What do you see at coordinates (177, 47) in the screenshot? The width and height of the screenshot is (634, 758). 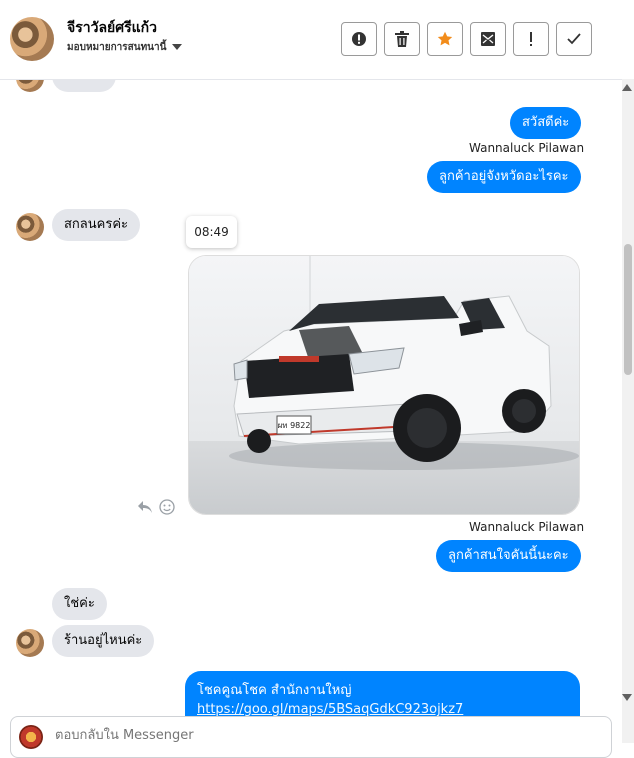 I see `caret-down-icon` at bounding box center [177, 47].